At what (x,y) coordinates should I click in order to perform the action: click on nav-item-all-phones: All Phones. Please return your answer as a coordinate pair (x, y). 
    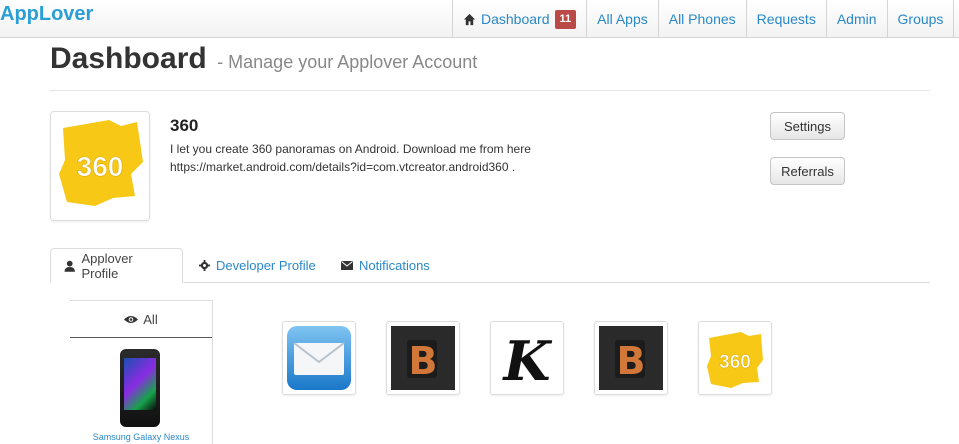
    Looking at the image, I should click on (701, 19).